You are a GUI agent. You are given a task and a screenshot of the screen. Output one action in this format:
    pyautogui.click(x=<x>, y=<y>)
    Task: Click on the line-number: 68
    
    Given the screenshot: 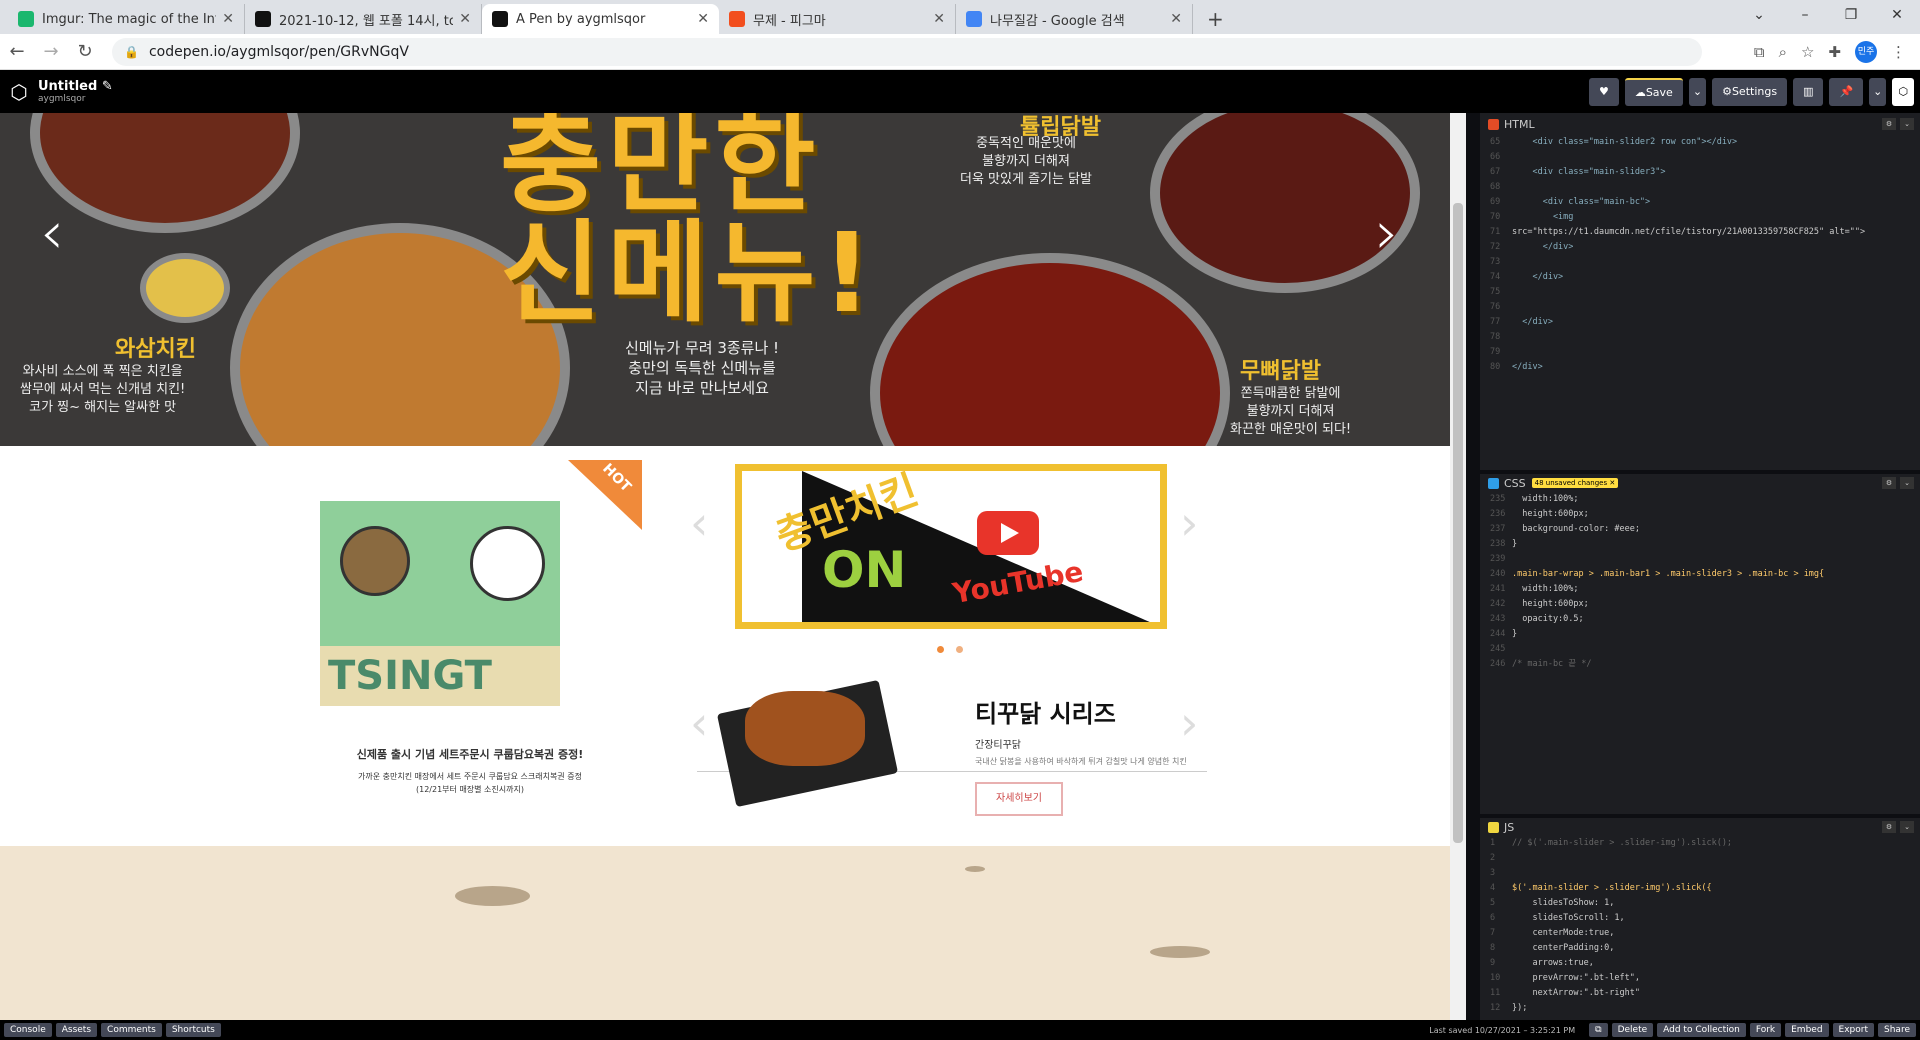 What is the action you would take?
    pyautogui.click(x=1495, y=187)
    